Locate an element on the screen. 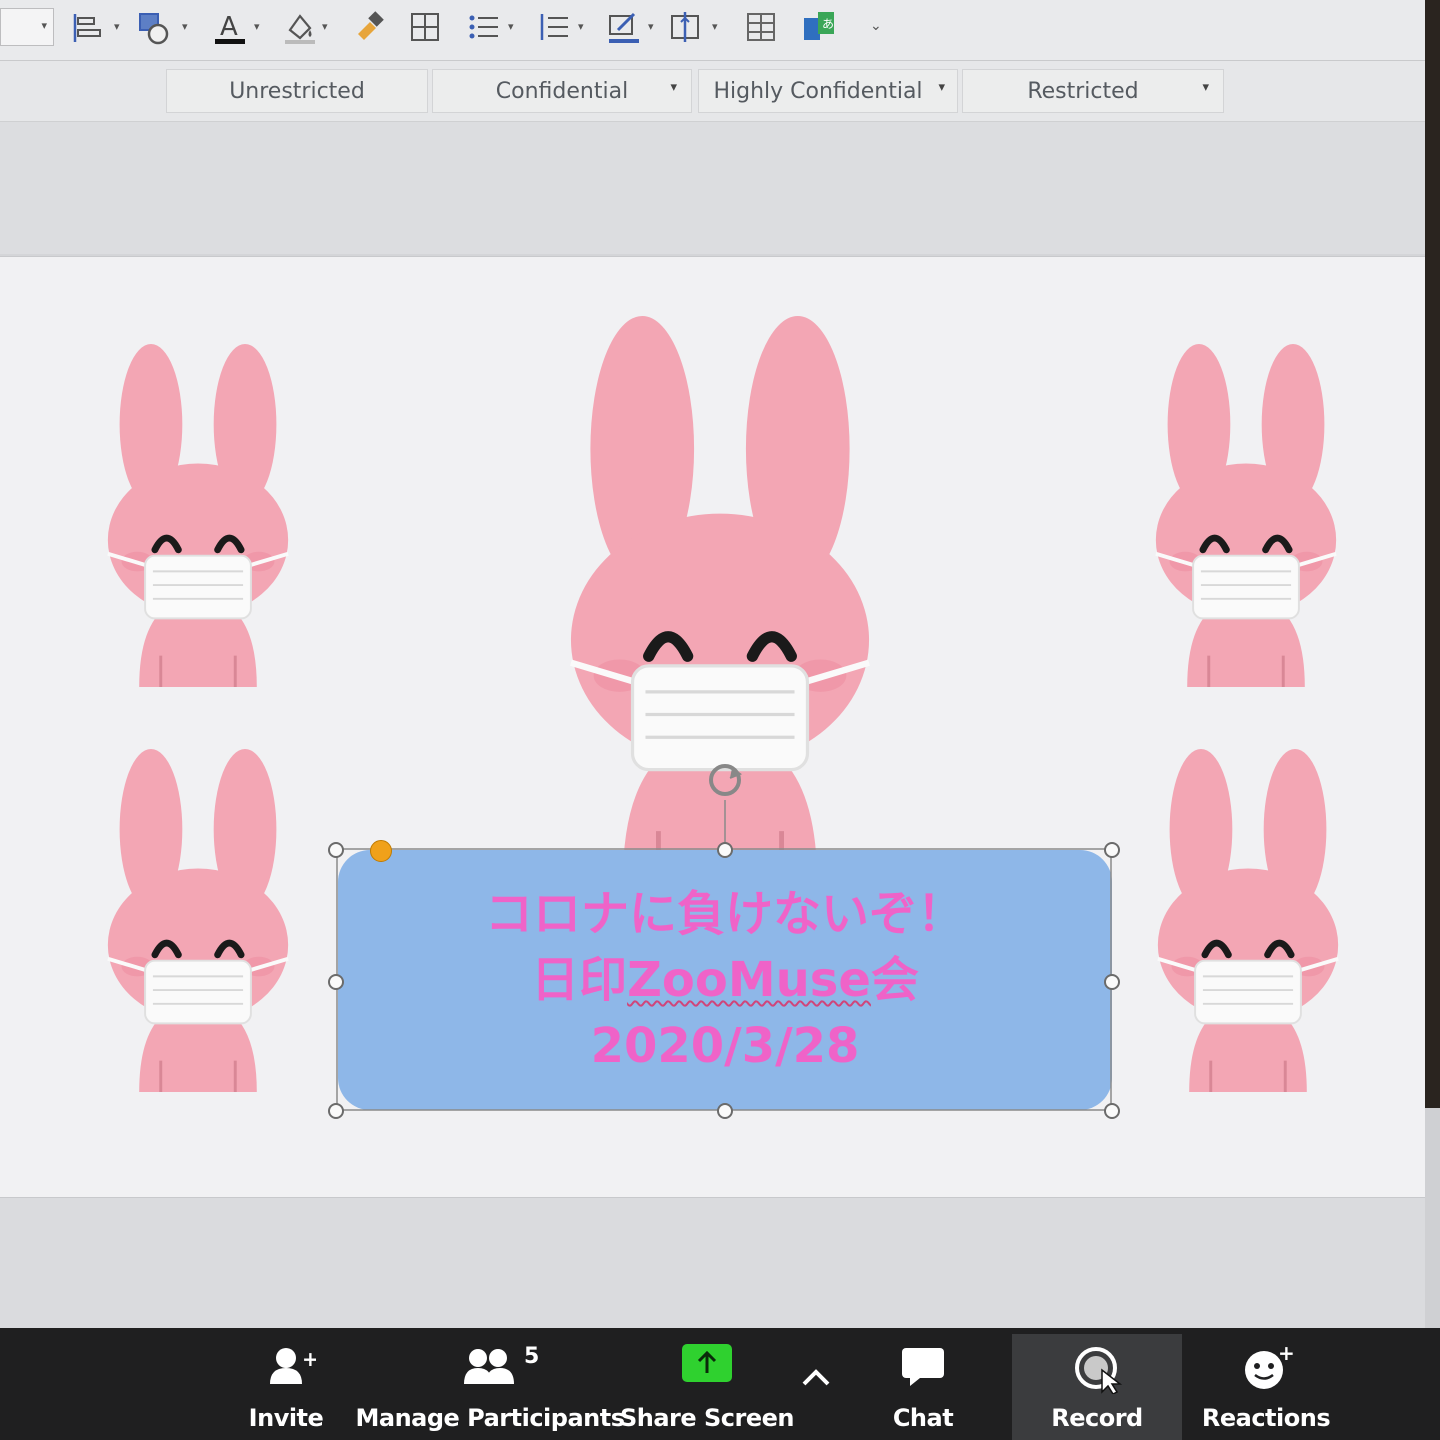  participant-count-badge: 5 is located at coordinates (531, 1356).